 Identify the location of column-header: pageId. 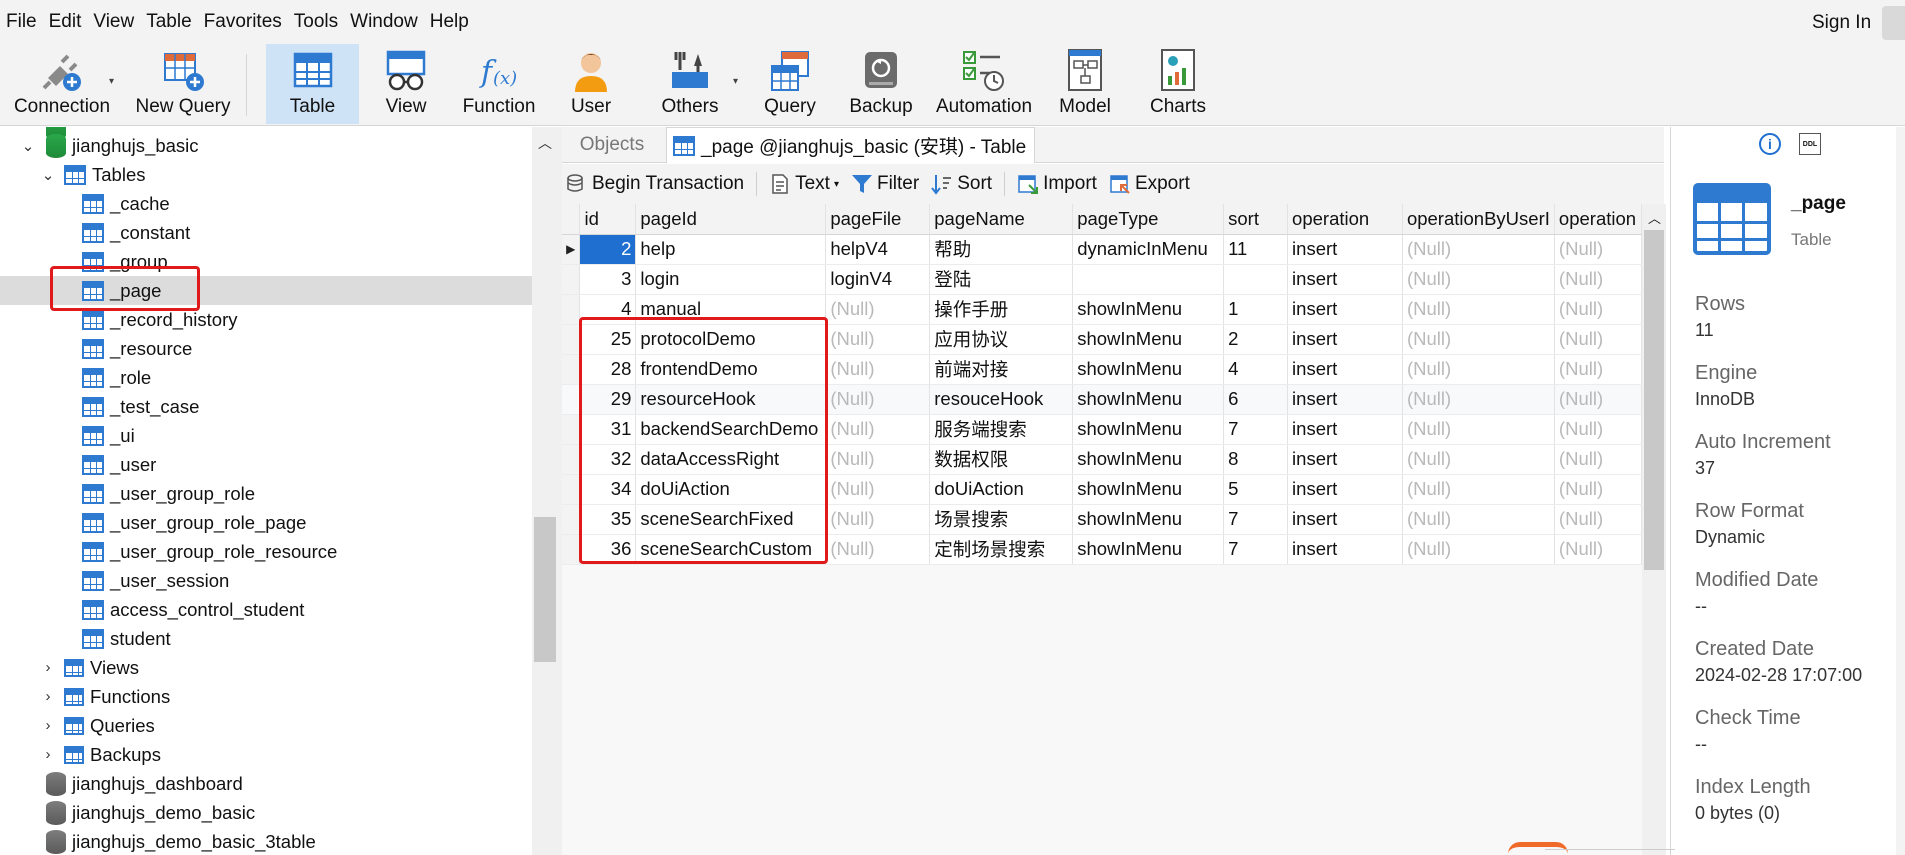
(731, 219).